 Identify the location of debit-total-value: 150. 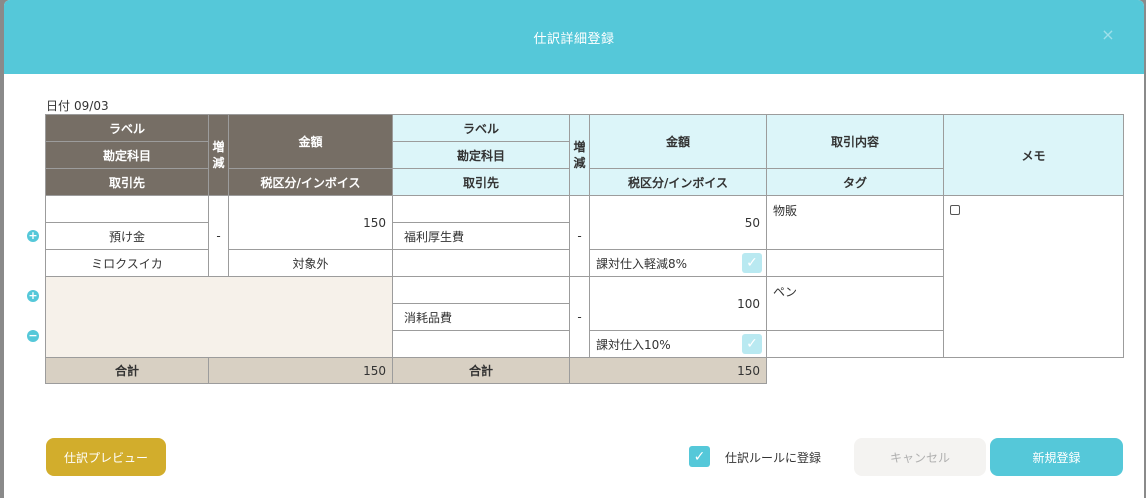
(300, 370).